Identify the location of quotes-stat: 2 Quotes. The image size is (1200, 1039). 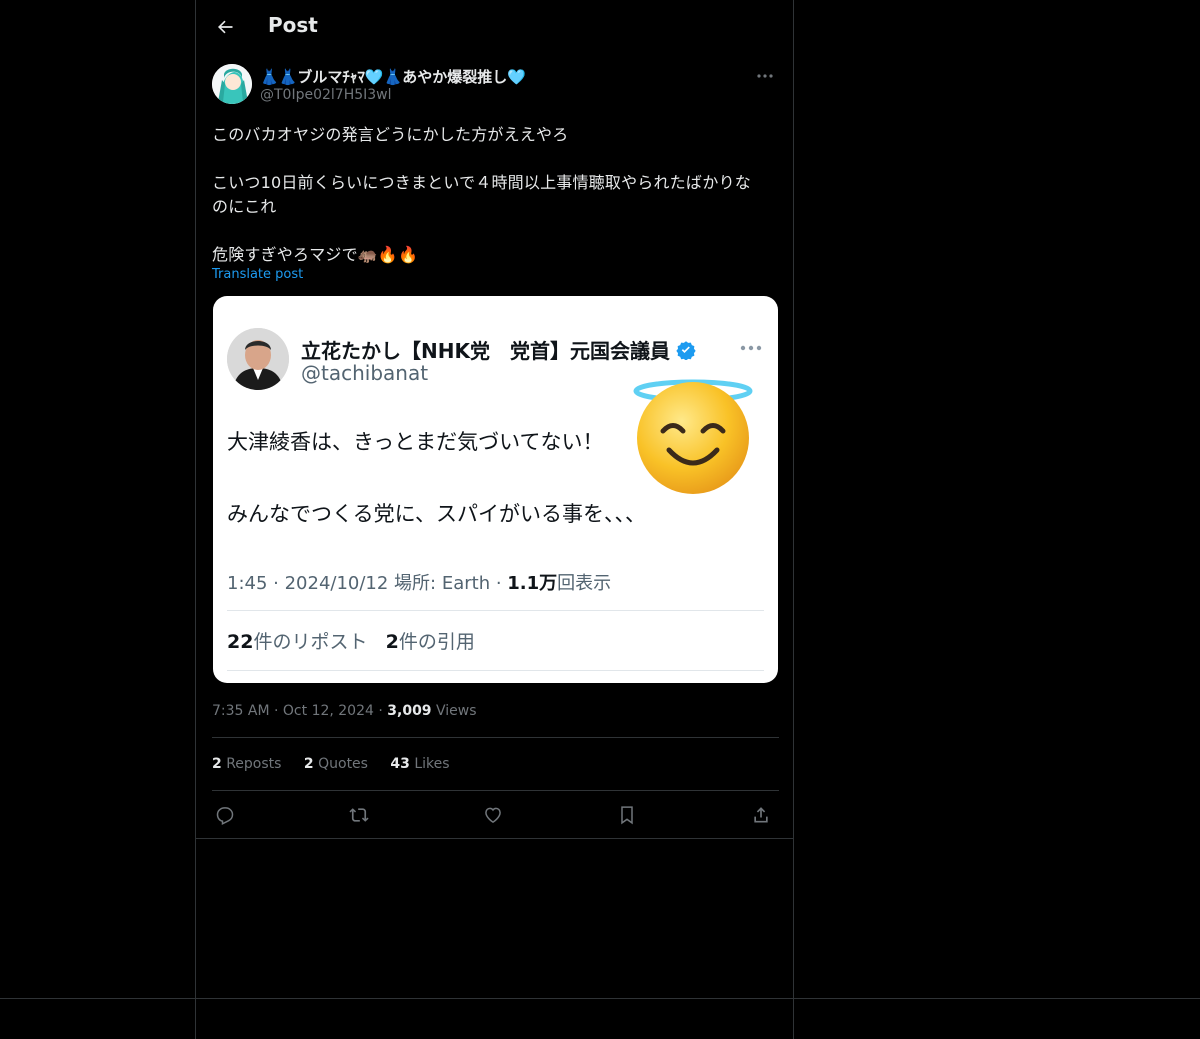
(336, 764).